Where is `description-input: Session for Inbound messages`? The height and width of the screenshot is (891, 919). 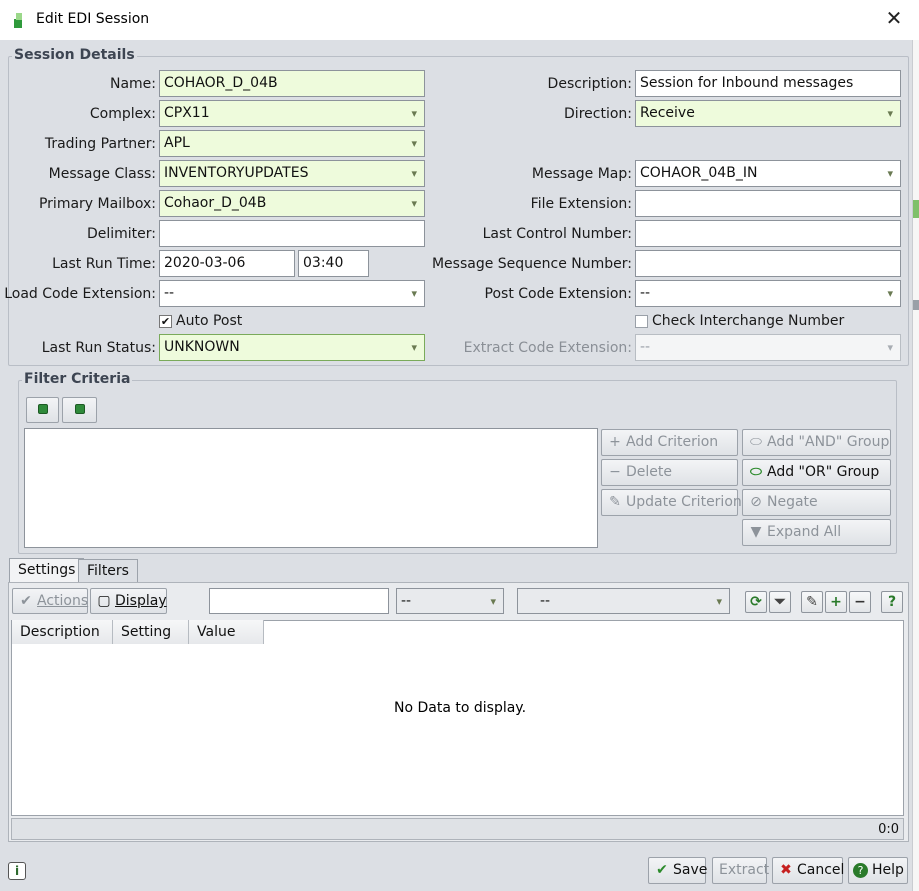 description-input: Session for Inbound messages is located at coordinates (768, 83).